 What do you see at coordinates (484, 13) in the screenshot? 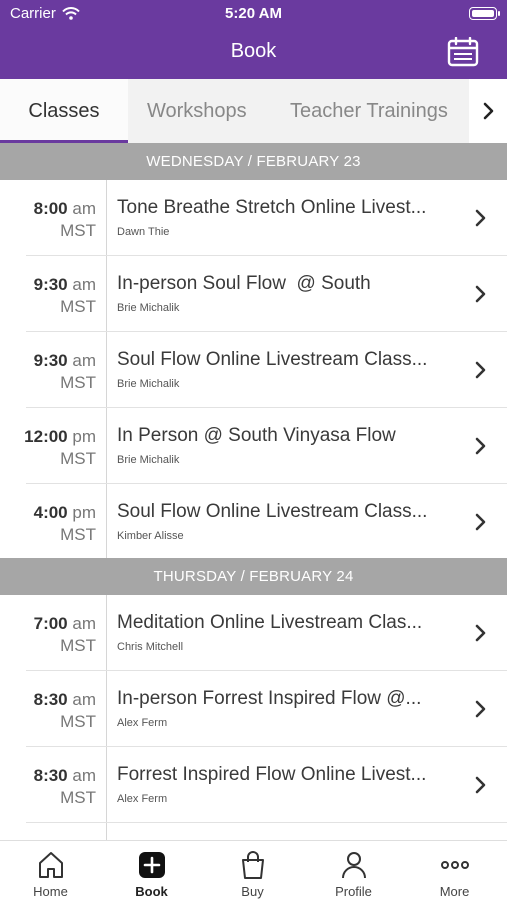
I see `battery-icon` at bounding box center [484, 13].